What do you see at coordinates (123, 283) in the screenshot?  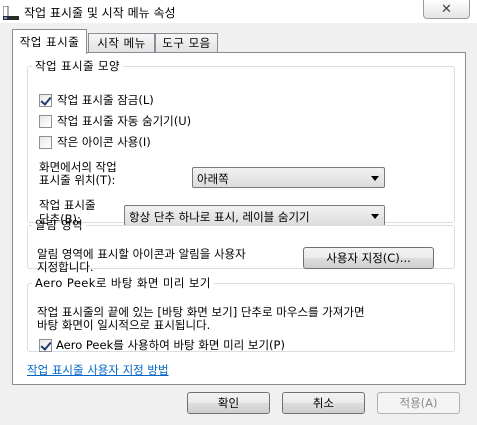 I see `aero-peek-legend: Aero Peek로 바탕 화면 미리 보기` at bounding box center [123, 283].